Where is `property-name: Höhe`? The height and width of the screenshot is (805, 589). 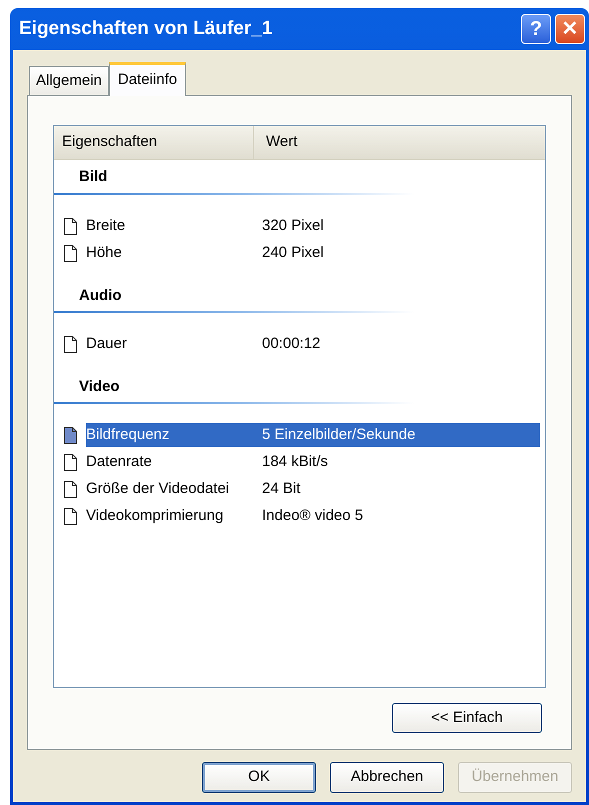 property-name: Höhe is located at coordinates (104, 252).